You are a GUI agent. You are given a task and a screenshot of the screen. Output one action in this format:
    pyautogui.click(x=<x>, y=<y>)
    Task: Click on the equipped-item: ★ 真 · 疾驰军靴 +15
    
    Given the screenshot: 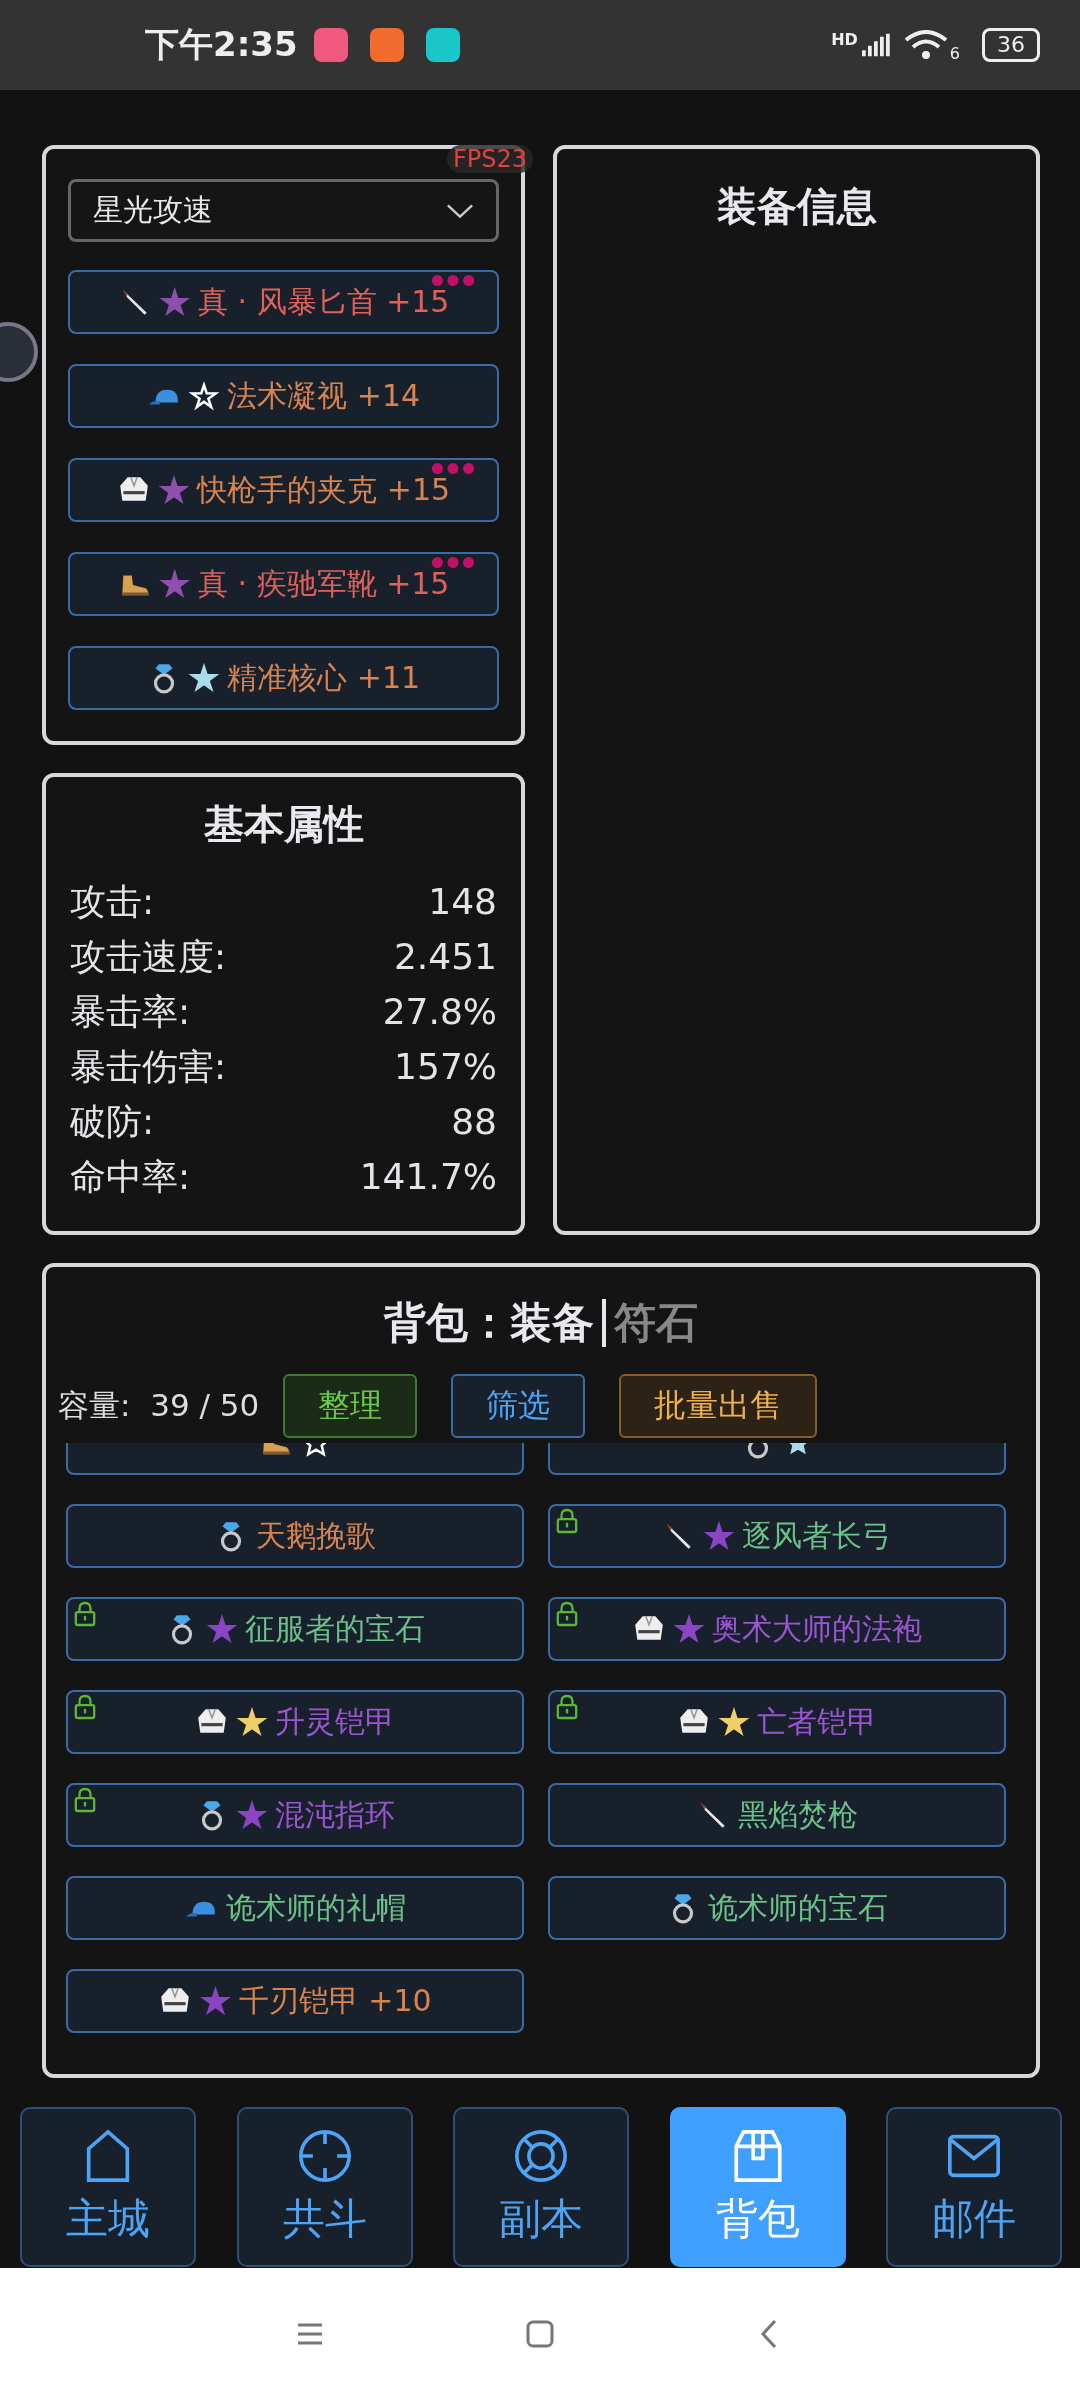 What is the action you would take?
    pyautogui.click(x=283, y=584)
    